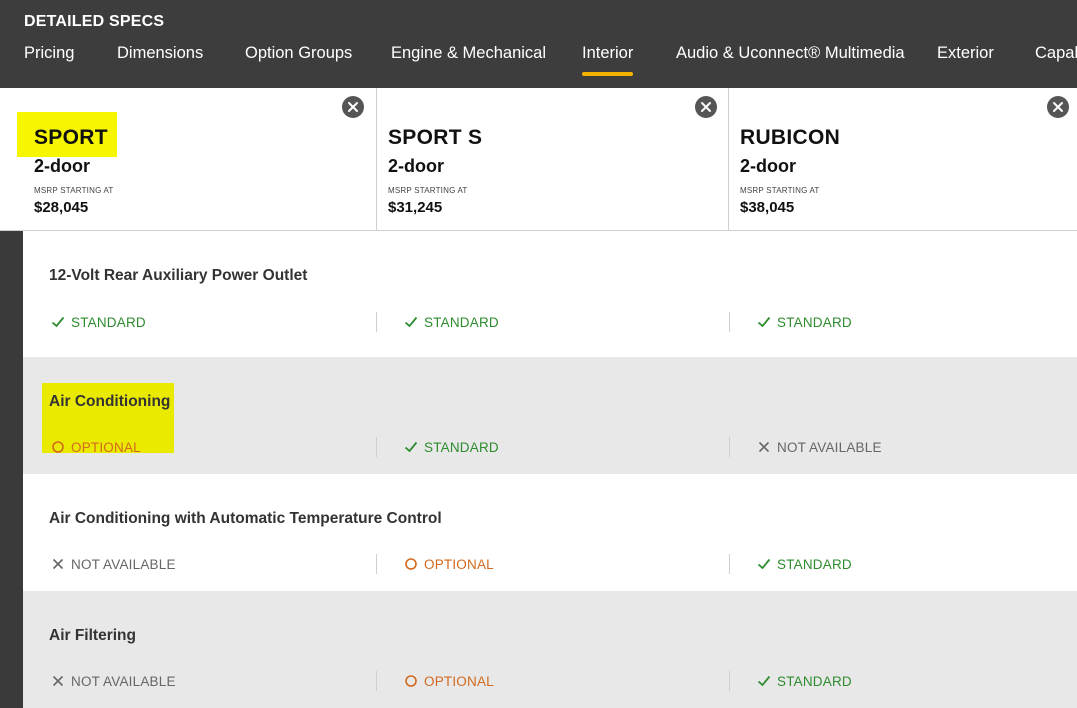 Image resolution: width=1077 pixels, height=708 pixels. What do you see at coordinates (552, 159) in the screenshot?
I see `trim-card-sport-s: SPORT S 2-door MSRP STARTING AT $31,245` at bounding box center [552, 159].